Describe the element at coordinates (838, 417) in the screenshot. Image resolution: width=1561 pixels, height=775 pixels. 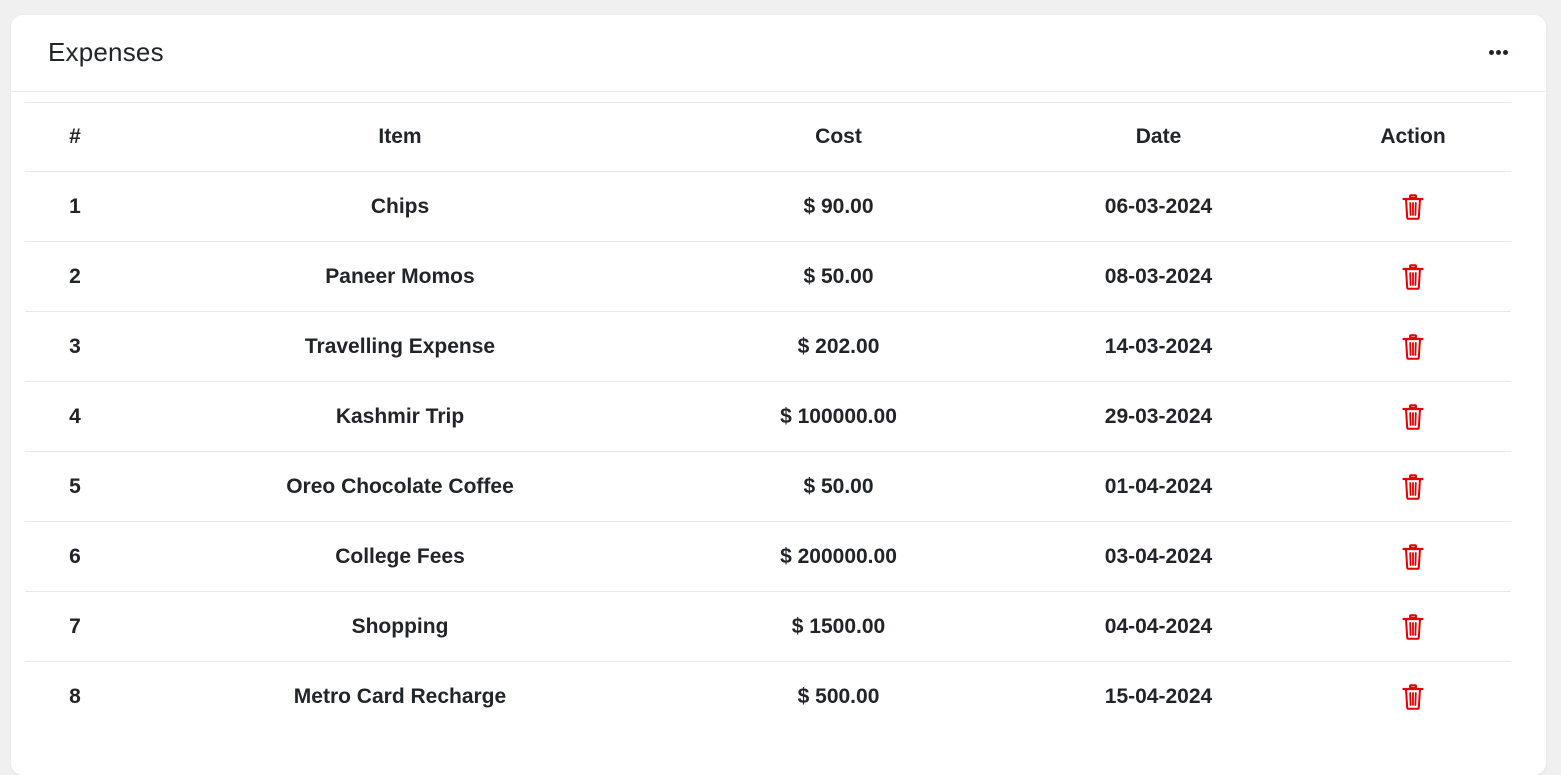
I see `row-cost: $ 100000.00` at that location.